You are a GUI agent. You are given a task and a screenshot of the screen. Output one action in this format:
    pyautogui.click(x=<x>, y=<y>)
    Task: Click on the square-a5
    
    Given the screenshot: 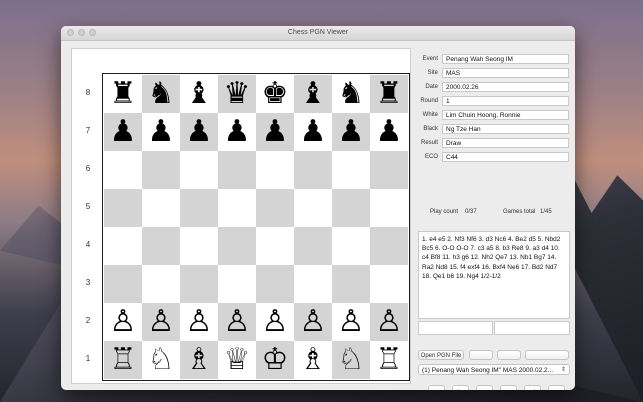 What is the action you would take?
    pyautogui.click(x=123, y=208)
    